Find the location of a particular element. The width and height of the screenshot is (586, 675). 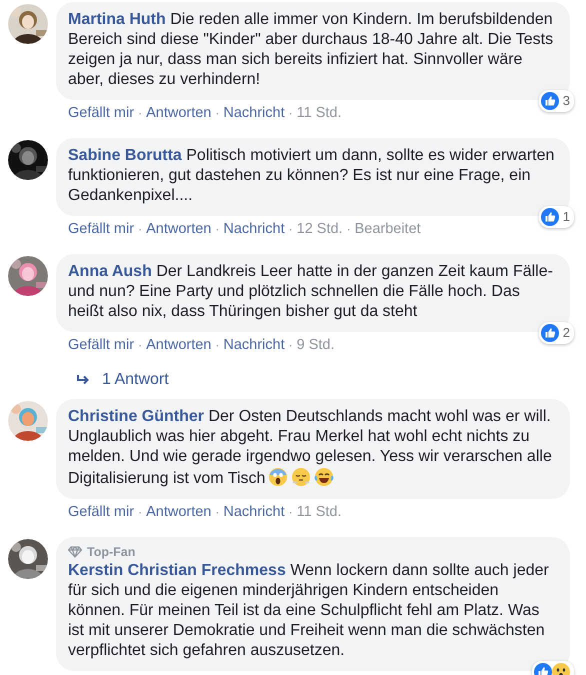

screaming-face-icon is located at coordinates (278, 477).